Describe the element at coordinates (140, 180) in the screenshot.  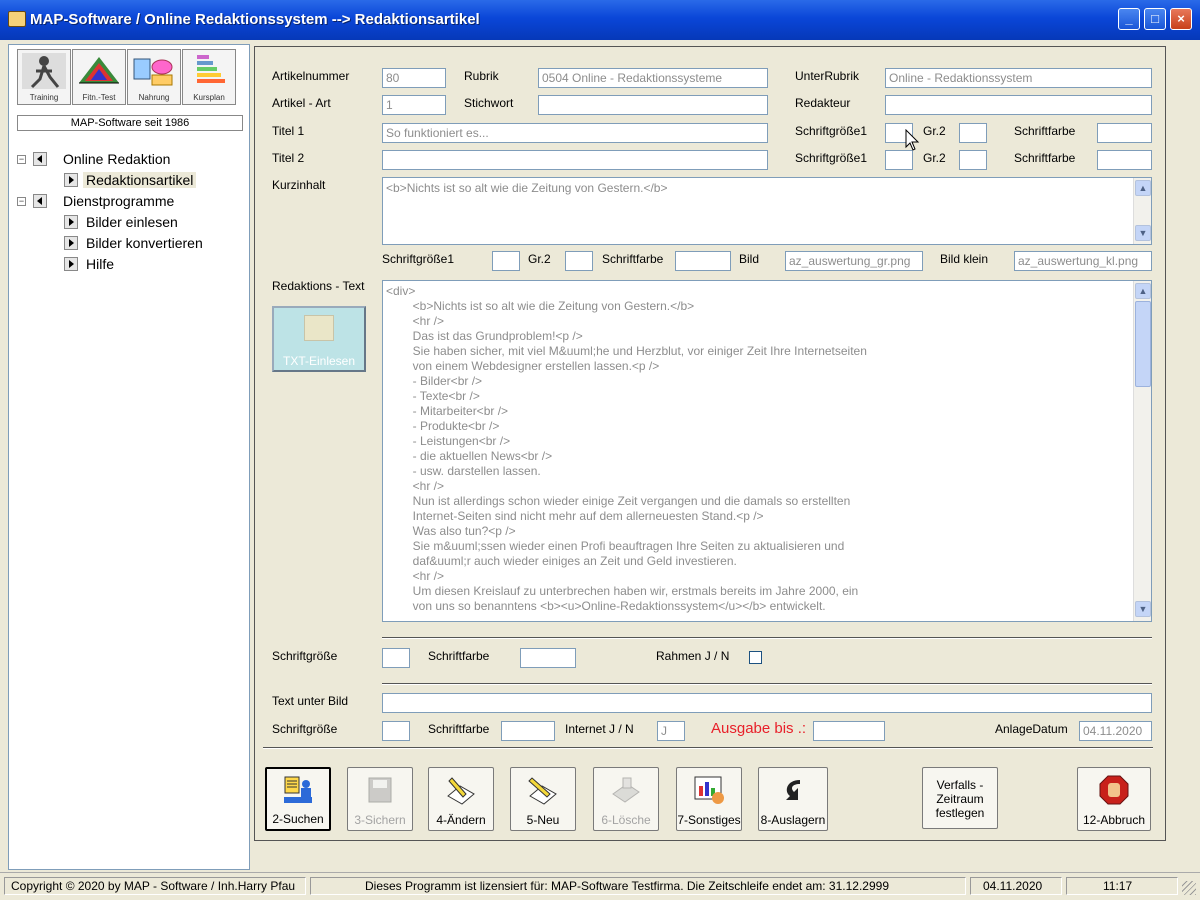
I see `tree-item-redaktionsartikel: Redaktionsartikel` at that location.